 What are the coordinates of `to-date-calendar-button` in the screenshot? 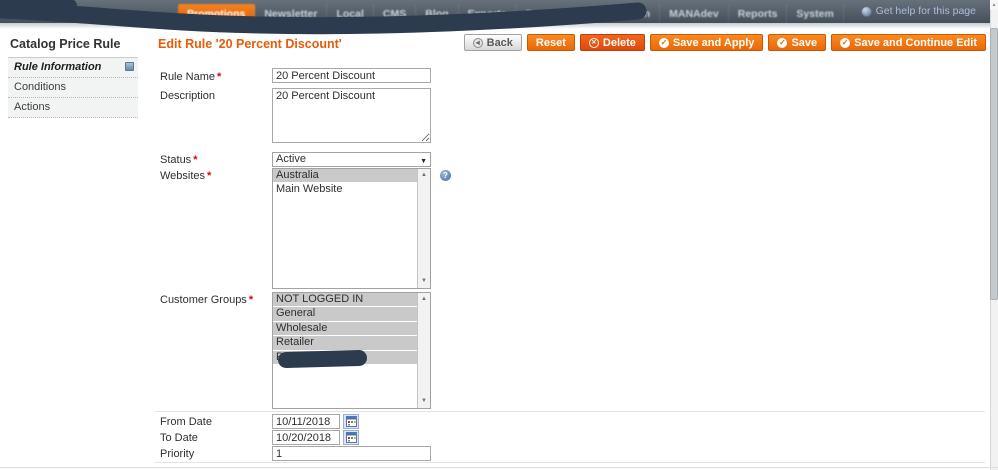 It's located at (351, 437).